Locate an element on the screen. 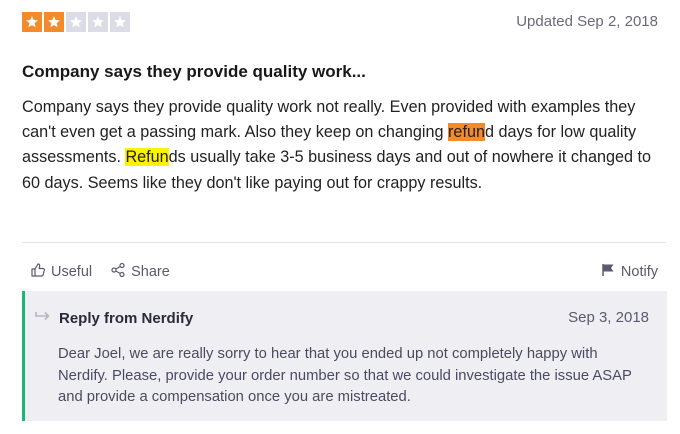 Image resolution: width=680 pixels, height=434 pixels. search-highlight: Refun is located at coordinates (147, 157).